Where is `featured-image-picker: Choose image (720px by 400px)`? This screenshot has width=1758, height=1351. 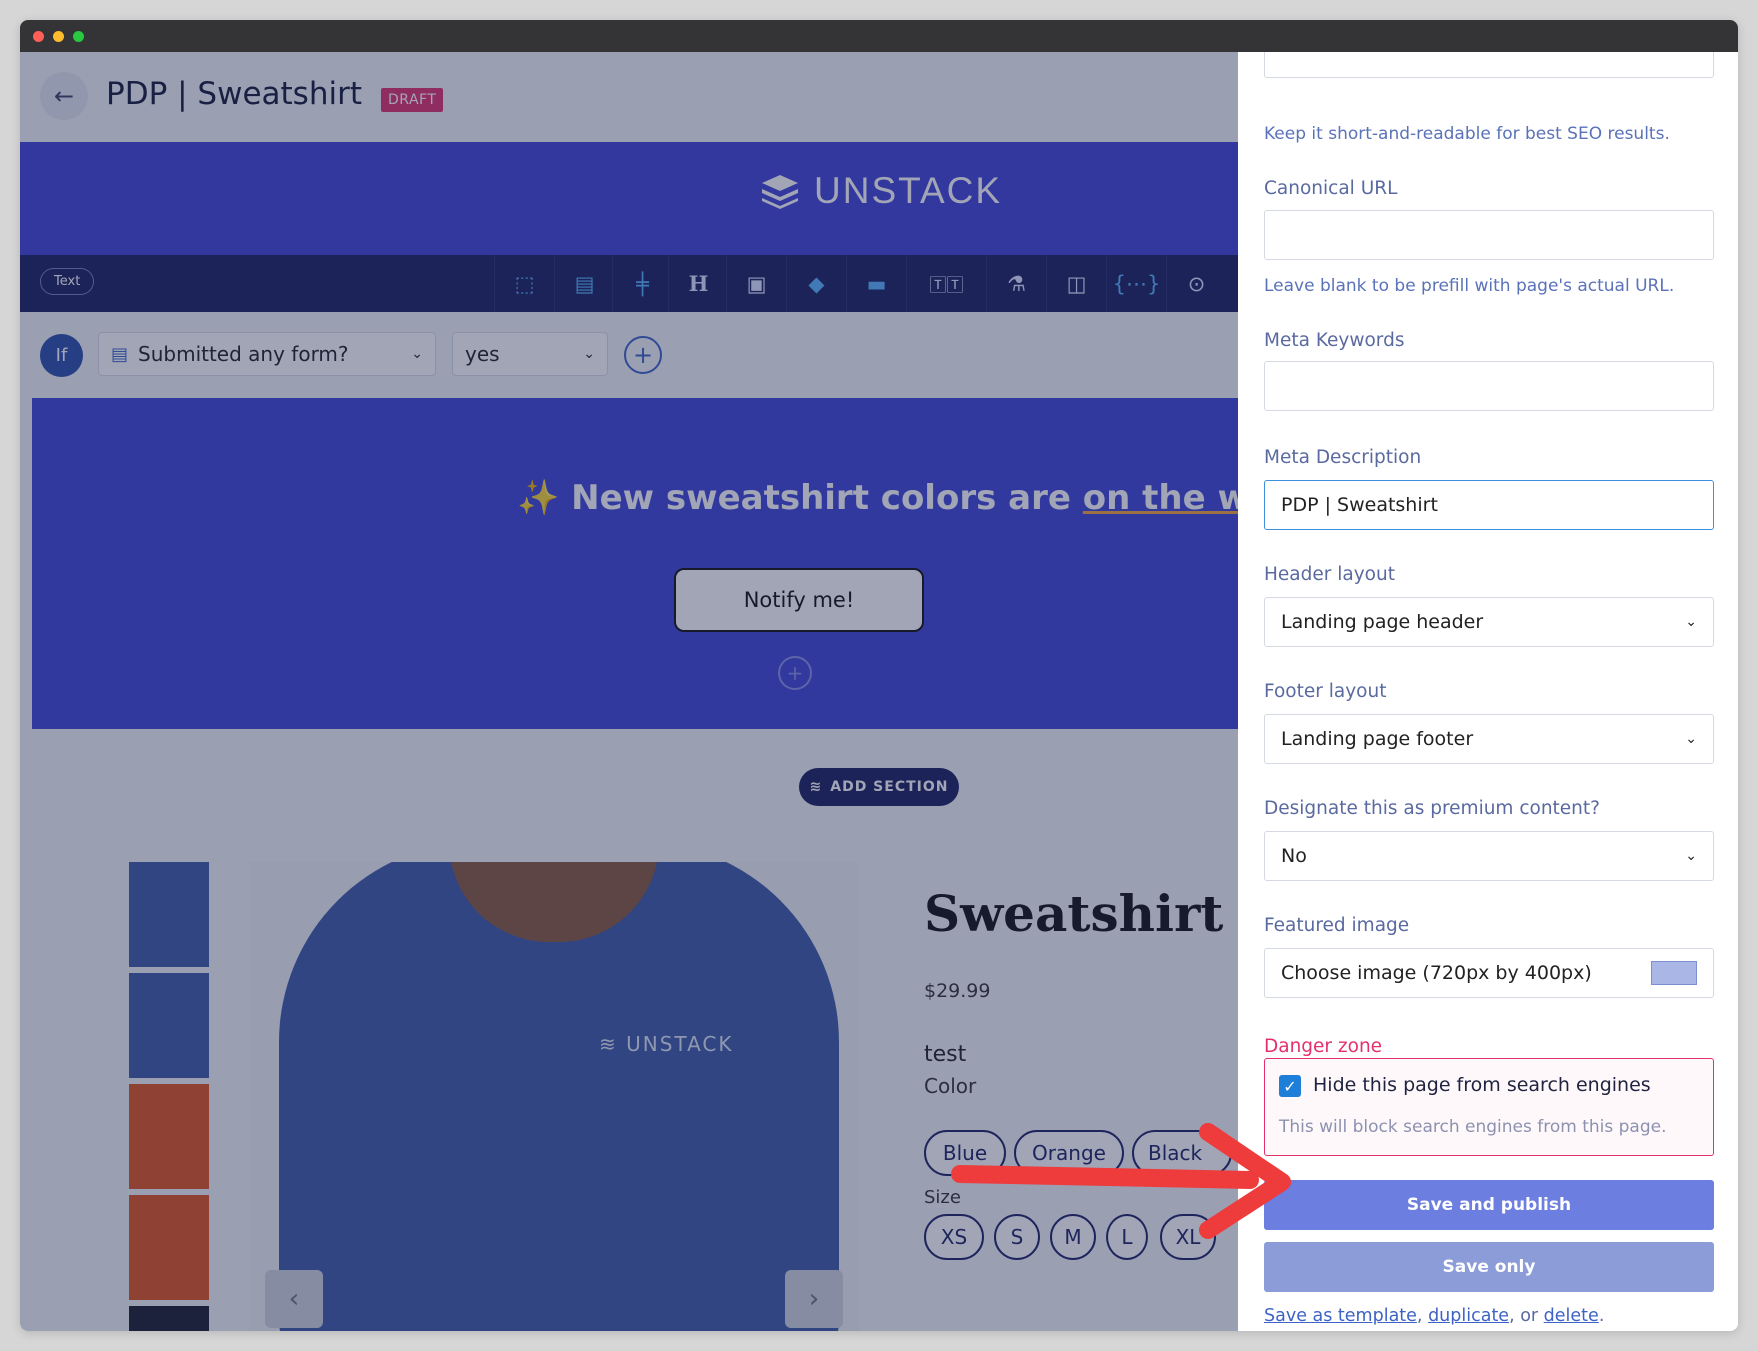 featured-image-picker: Choose image (720px by 400px) is located at coordinates (1489, 973).